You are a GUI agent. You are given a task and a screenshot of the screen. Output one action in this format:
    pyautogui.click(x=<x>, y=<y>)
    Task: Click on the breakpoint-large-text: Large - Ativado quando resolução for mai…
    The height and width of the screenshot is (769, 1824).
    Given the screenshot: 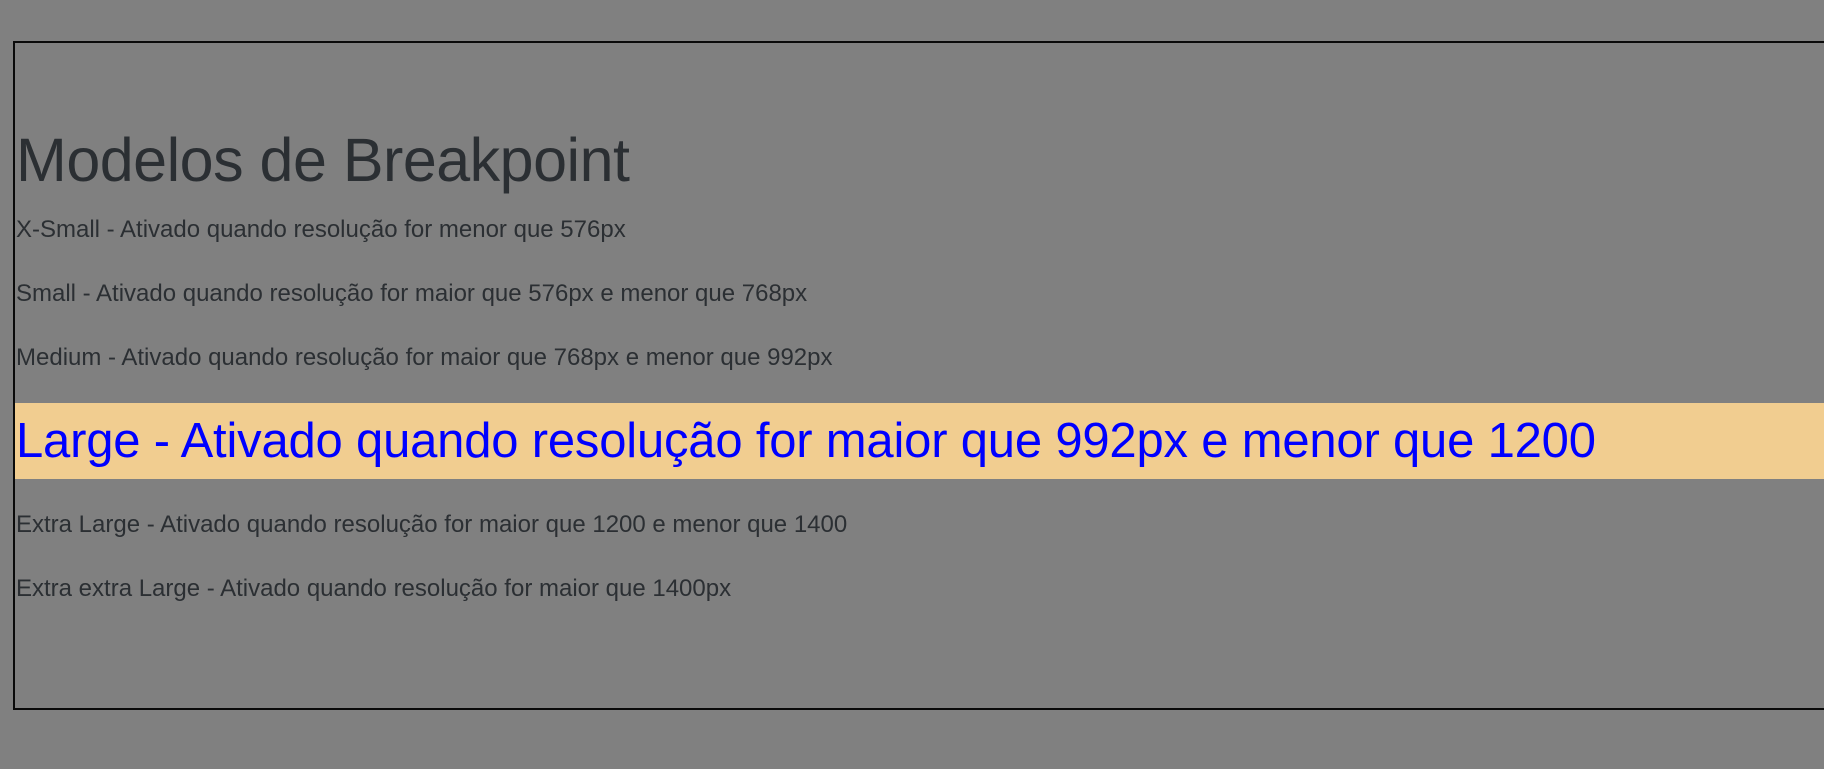 What is the action you would take?
    pyautogui.click(x=806, y=441)
    